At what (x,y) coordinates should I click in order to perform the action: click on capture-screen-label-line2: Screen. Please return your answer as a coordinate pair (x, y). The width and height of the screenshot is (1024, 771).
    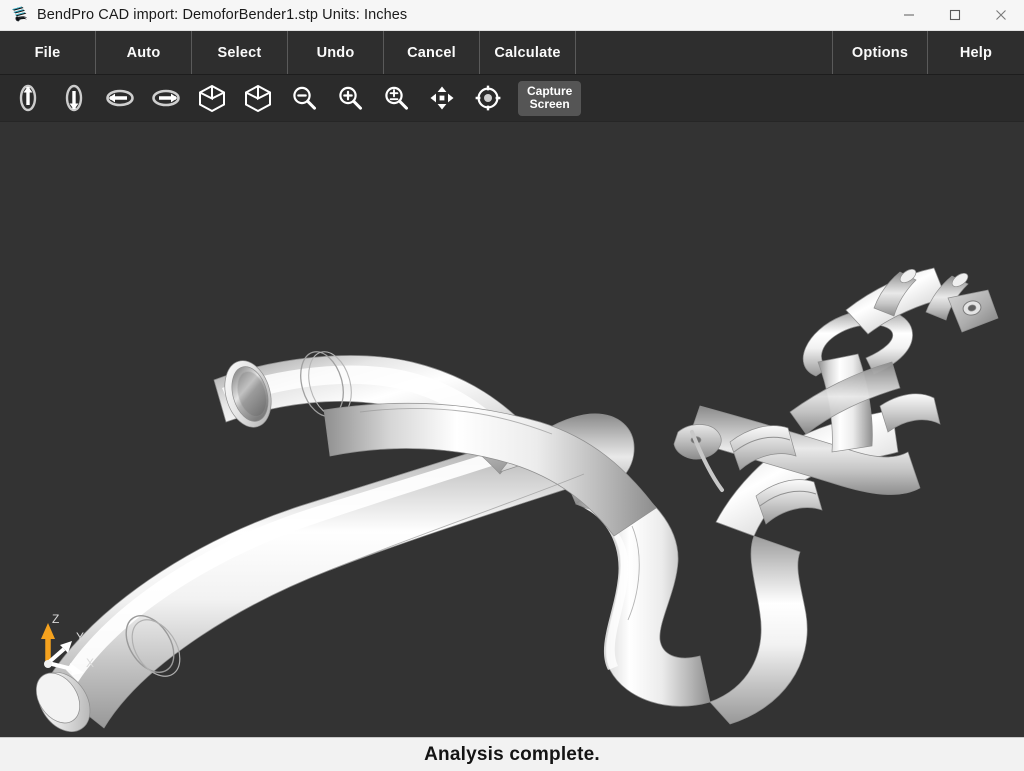
    Looking at the image, I should click on (549, 104).